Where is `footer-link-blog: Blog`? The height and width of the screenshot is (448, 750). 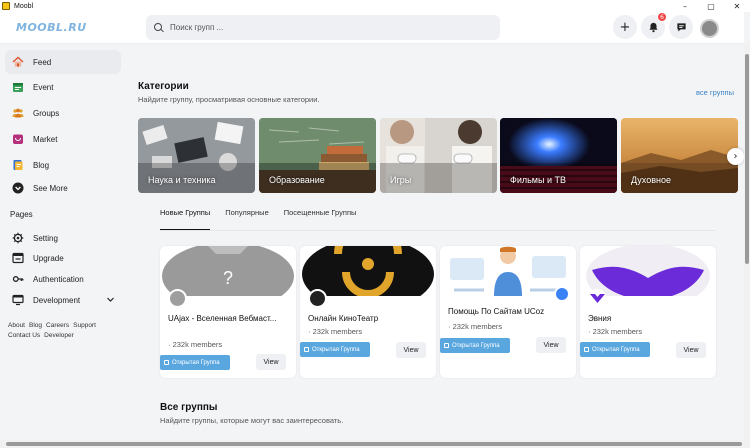 footer-link-blog: Blog is located at coordinates (35, 325).